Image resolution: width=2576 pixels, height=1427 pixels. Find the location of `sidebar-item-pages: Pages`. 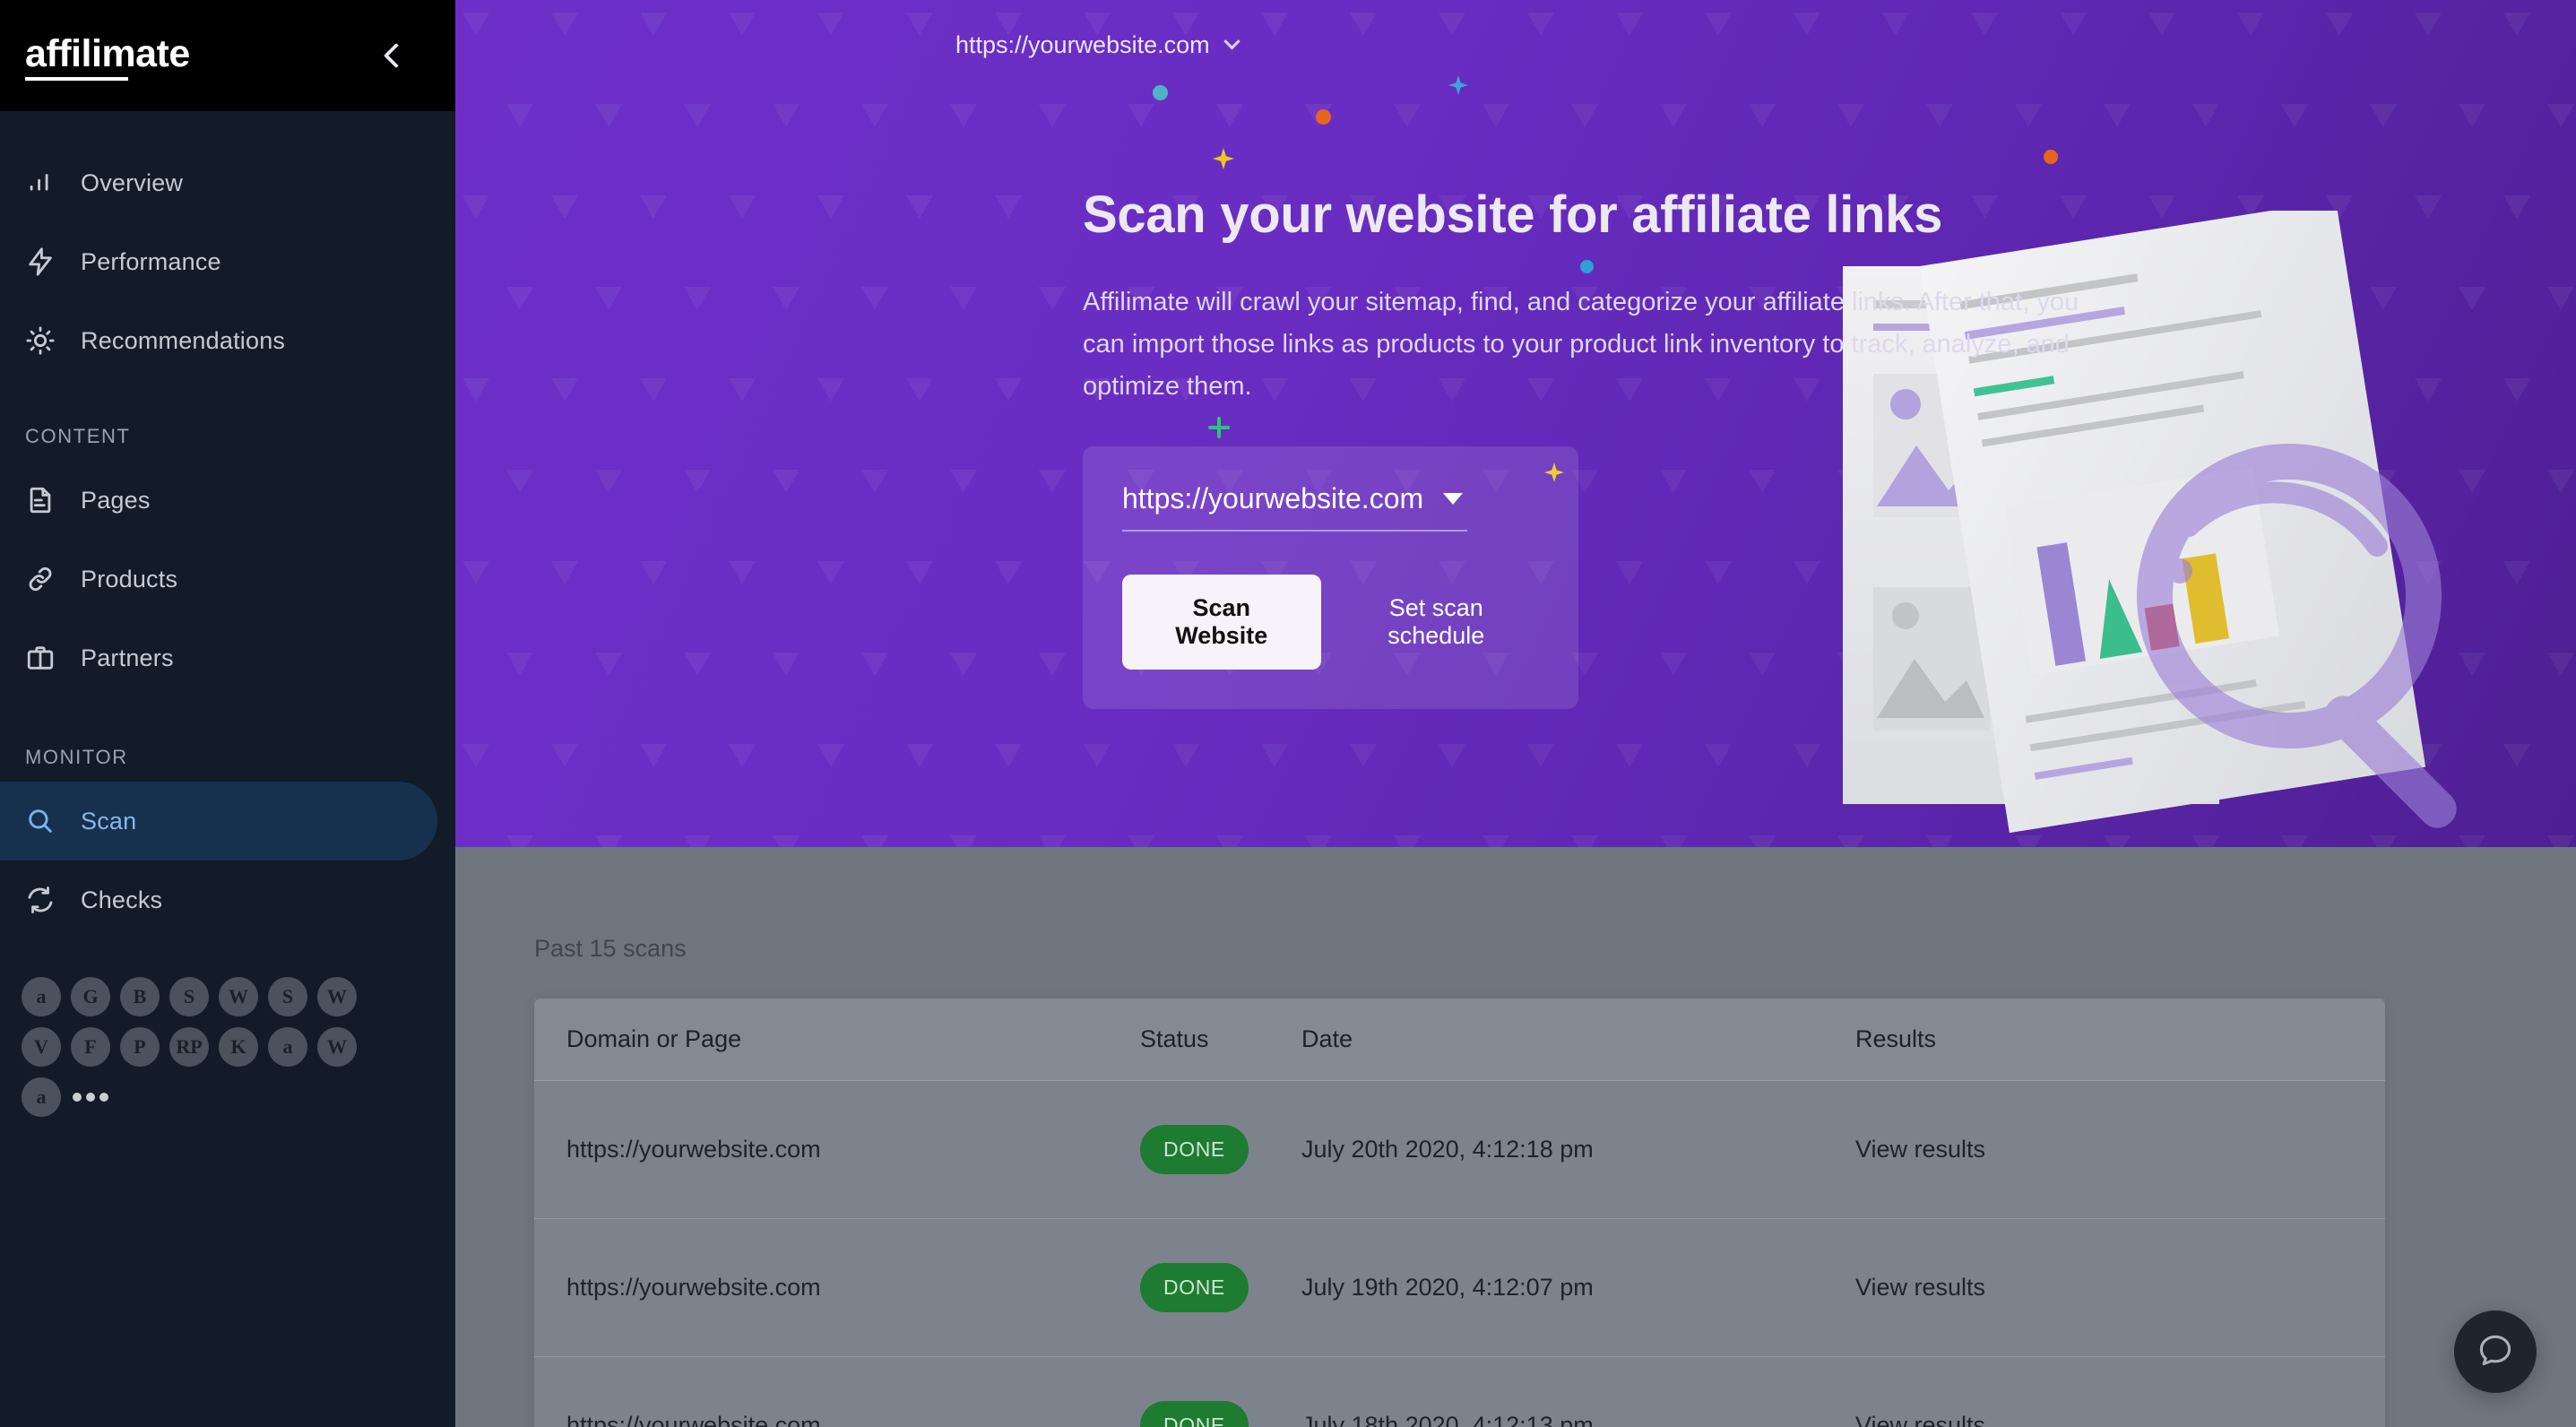

sidebar-item-pages: Pages is located at coordinates (227, 500).